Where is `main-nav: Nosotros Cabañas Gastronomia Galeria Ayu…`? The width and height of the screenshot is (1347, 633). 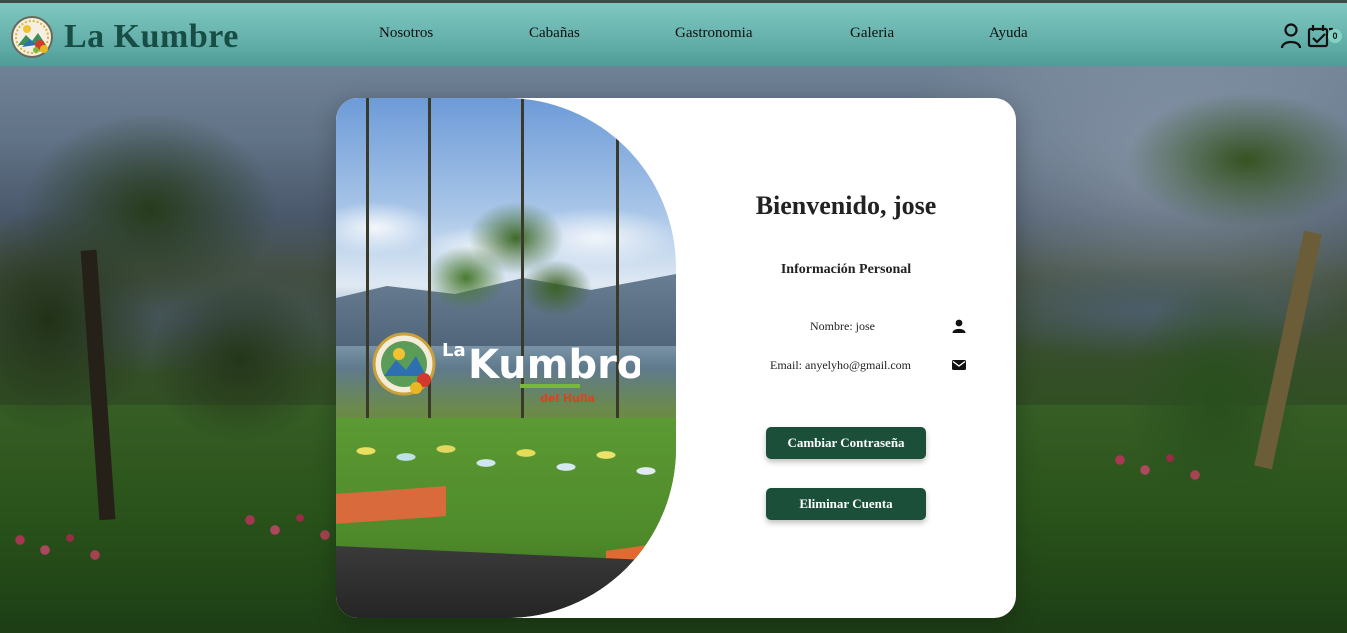 main-nav: Nosotros Cabañas Gastronomia Galeria Ayu… is located at coordinates (673, 36).